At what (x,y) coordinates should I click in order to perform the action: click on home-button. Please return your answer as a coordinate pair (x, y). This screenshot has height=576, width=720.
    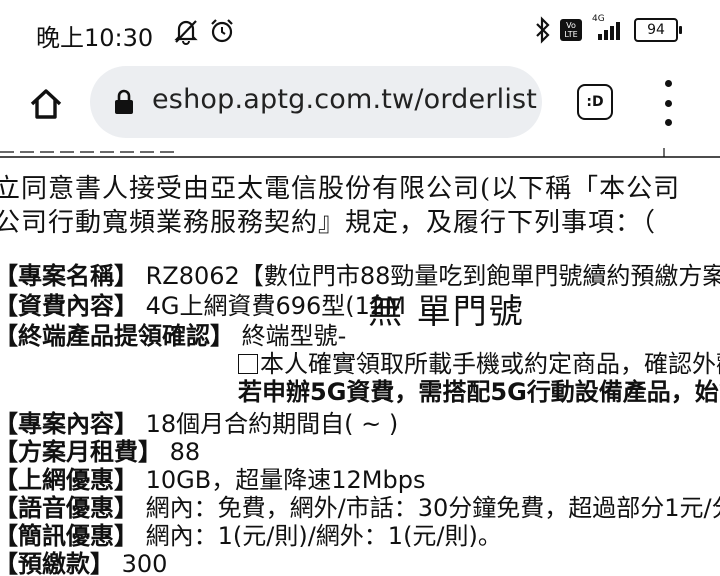
    Looking at the image, I should click on (46, 104).